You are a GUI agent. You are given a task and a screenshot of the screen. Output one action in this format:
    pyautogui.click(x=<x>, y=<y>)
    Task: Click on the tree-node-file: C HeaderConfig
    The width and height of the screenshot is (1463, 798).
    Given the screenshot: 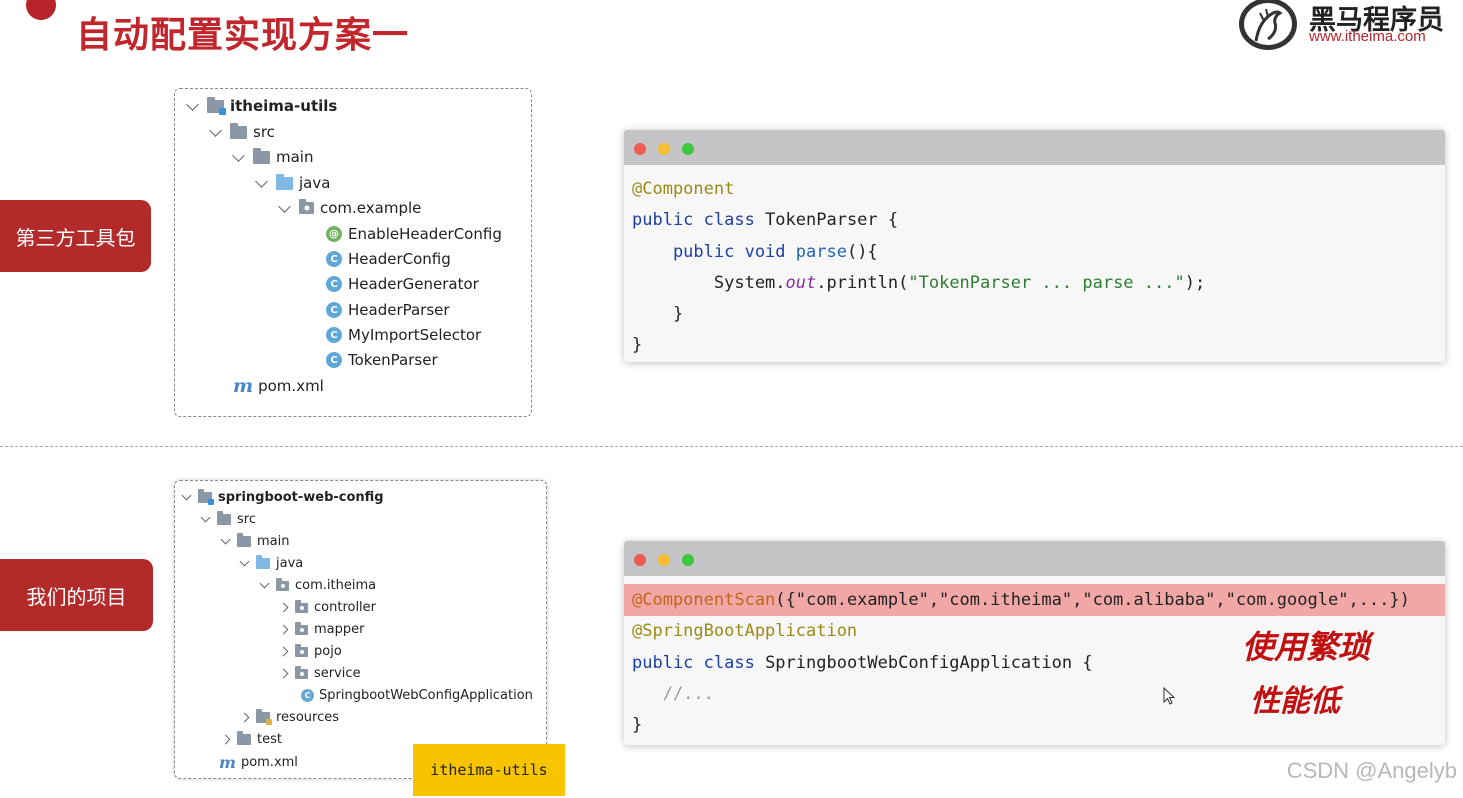 What is the action you would take?
    pyautogui.click(x=388, y=259)
    